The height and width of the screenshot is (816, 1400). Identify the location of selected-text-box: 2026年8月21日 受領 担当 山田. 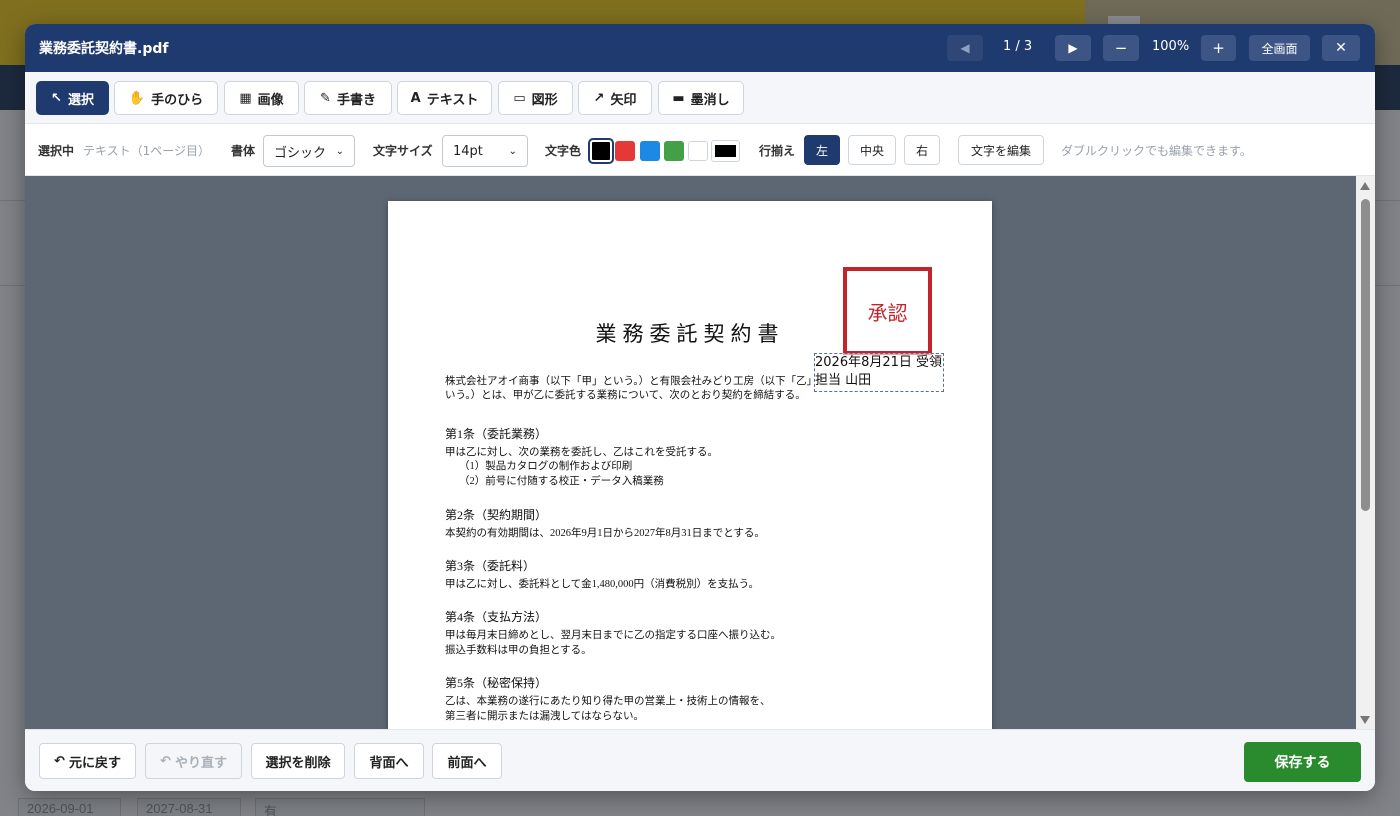
(879, 372).